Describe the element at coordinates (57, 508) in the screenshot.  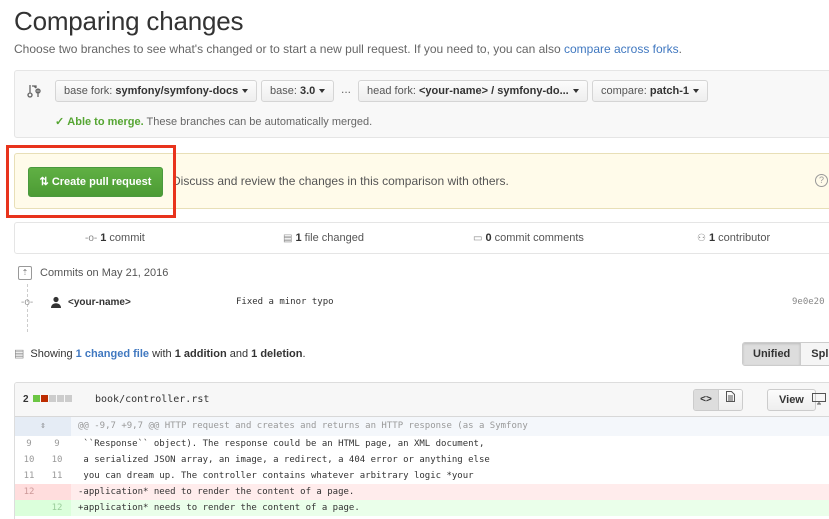
I see `new-line-number: 12` at that location.